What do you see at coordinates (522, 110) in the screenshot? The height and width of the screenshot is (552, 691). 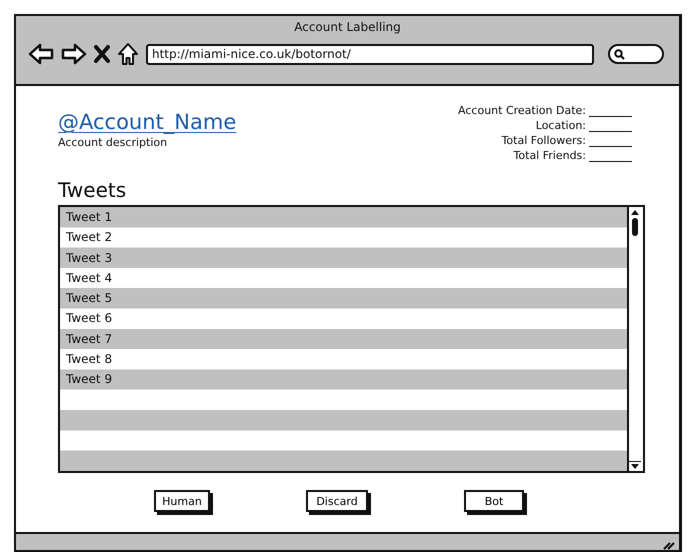 I see `field-label: Account Creation Date:` at bounding box center [522, 110].